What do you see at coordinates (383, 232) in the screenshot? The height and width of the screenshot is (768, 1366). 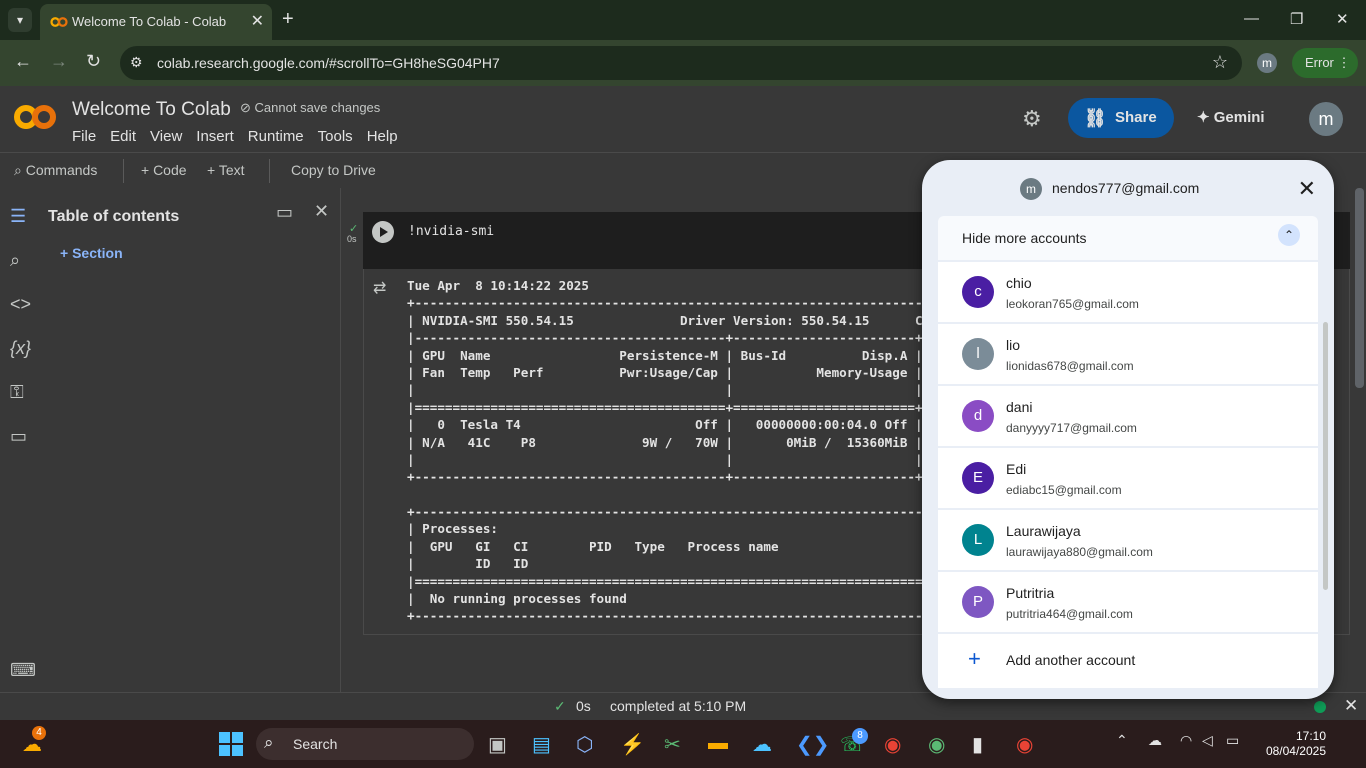 I see `run-cell-button` at bounding box center [383, 232].